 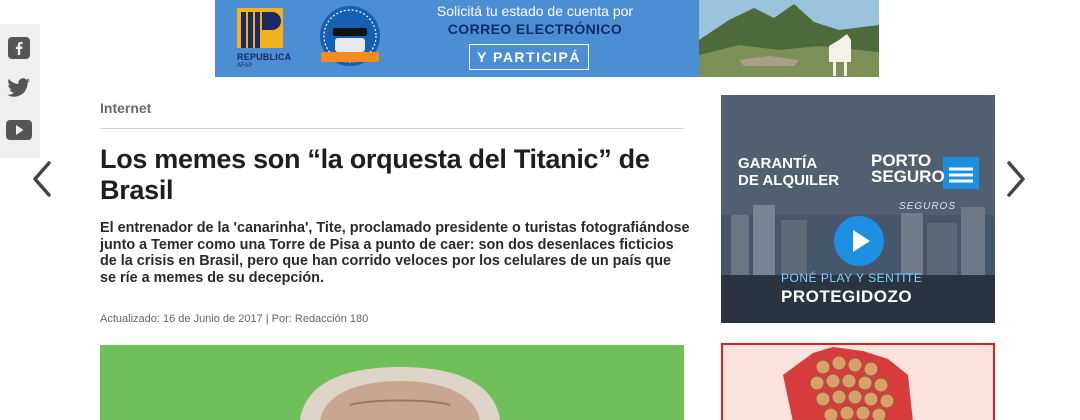 What do you see at coordinates (392, 128) in the screenshot?
I see `section-divider` at bounding box center [392, 128].